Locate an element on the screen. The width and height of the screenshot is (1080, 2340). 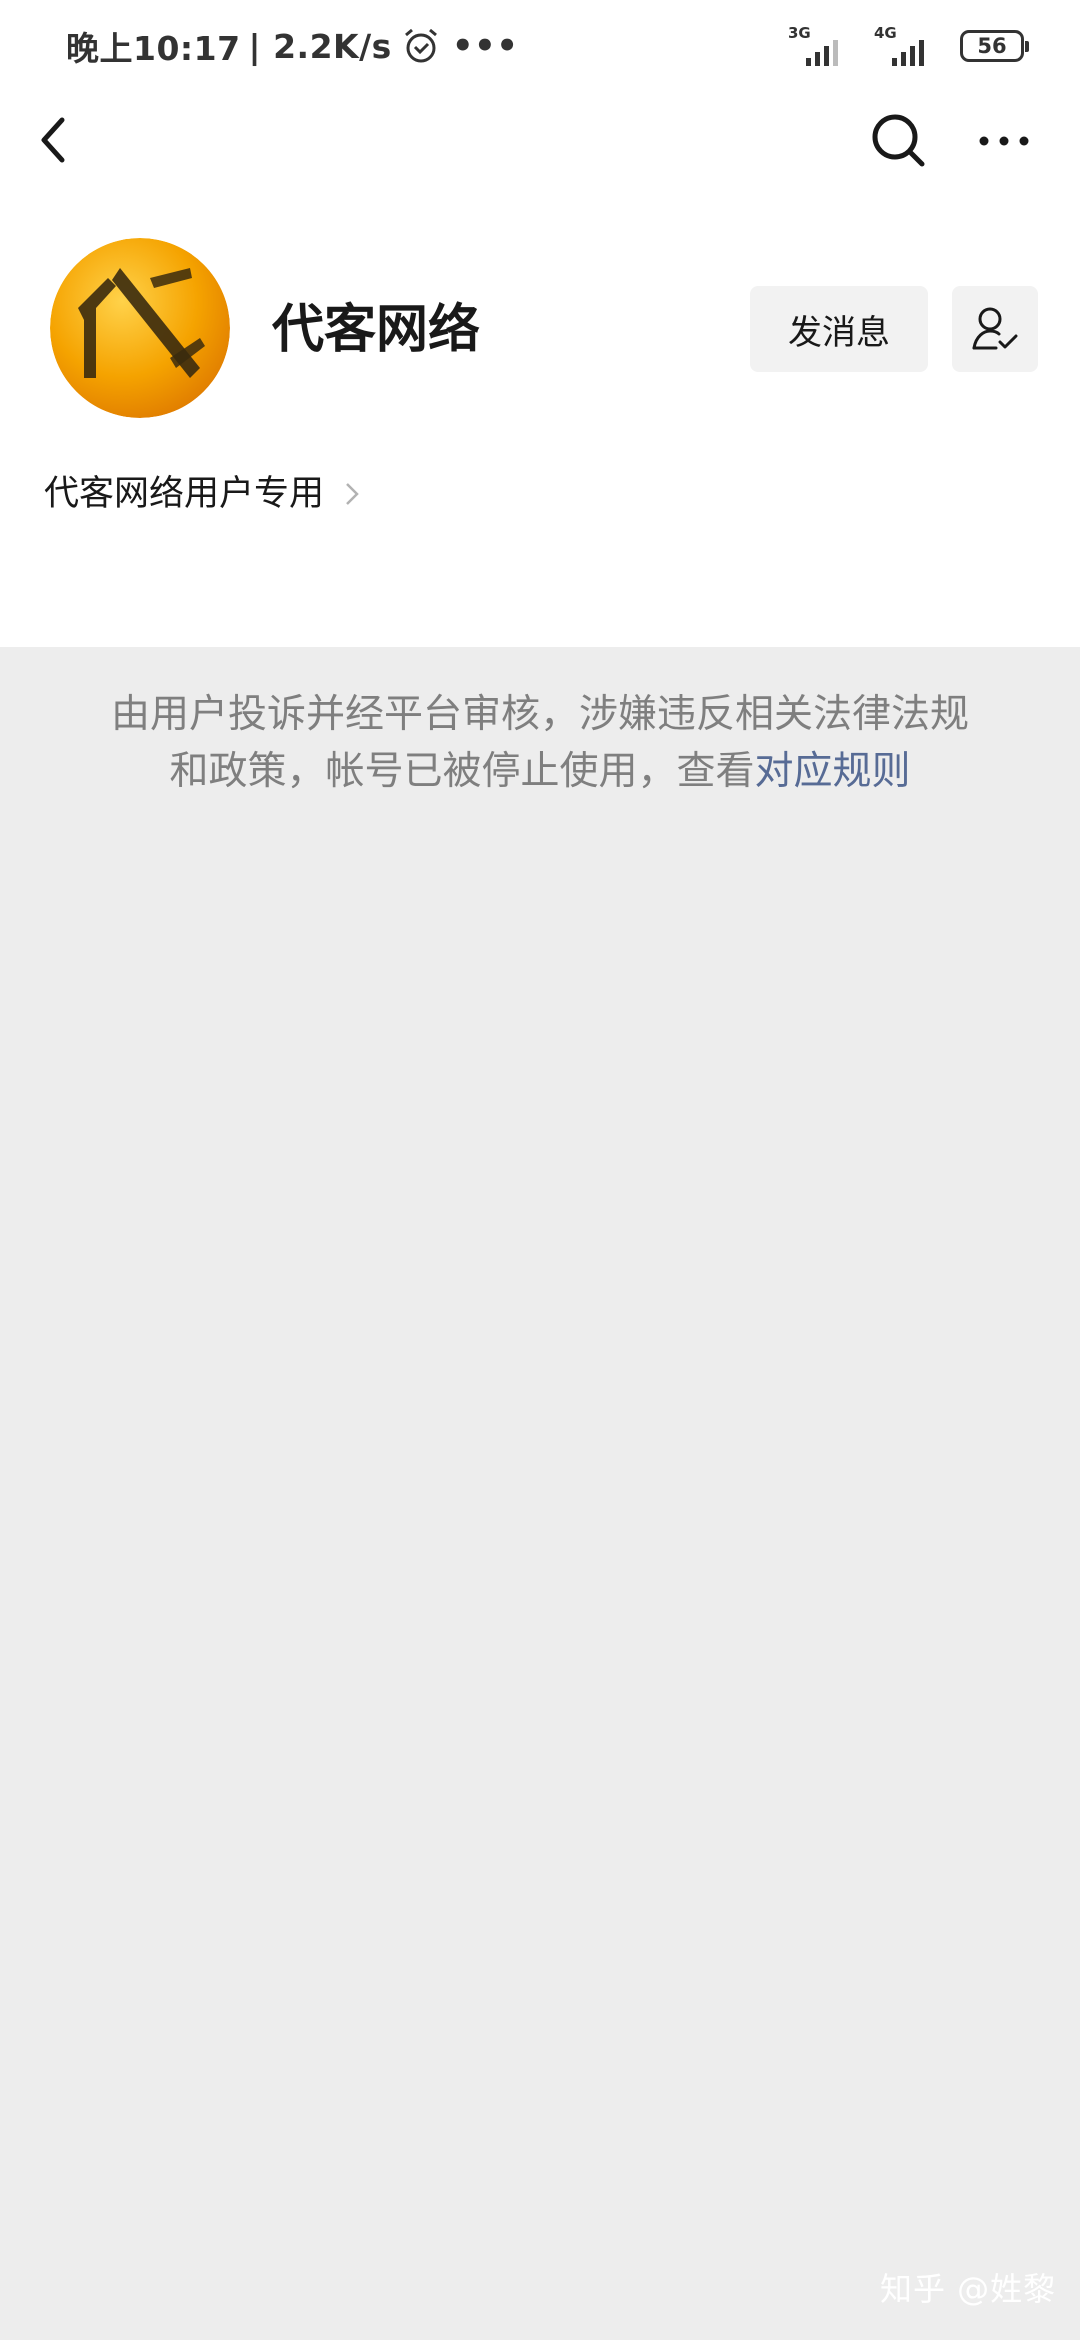
status-left: 晚上10:17 | 2.2K/s ••• is located at coordinates (292, 46).